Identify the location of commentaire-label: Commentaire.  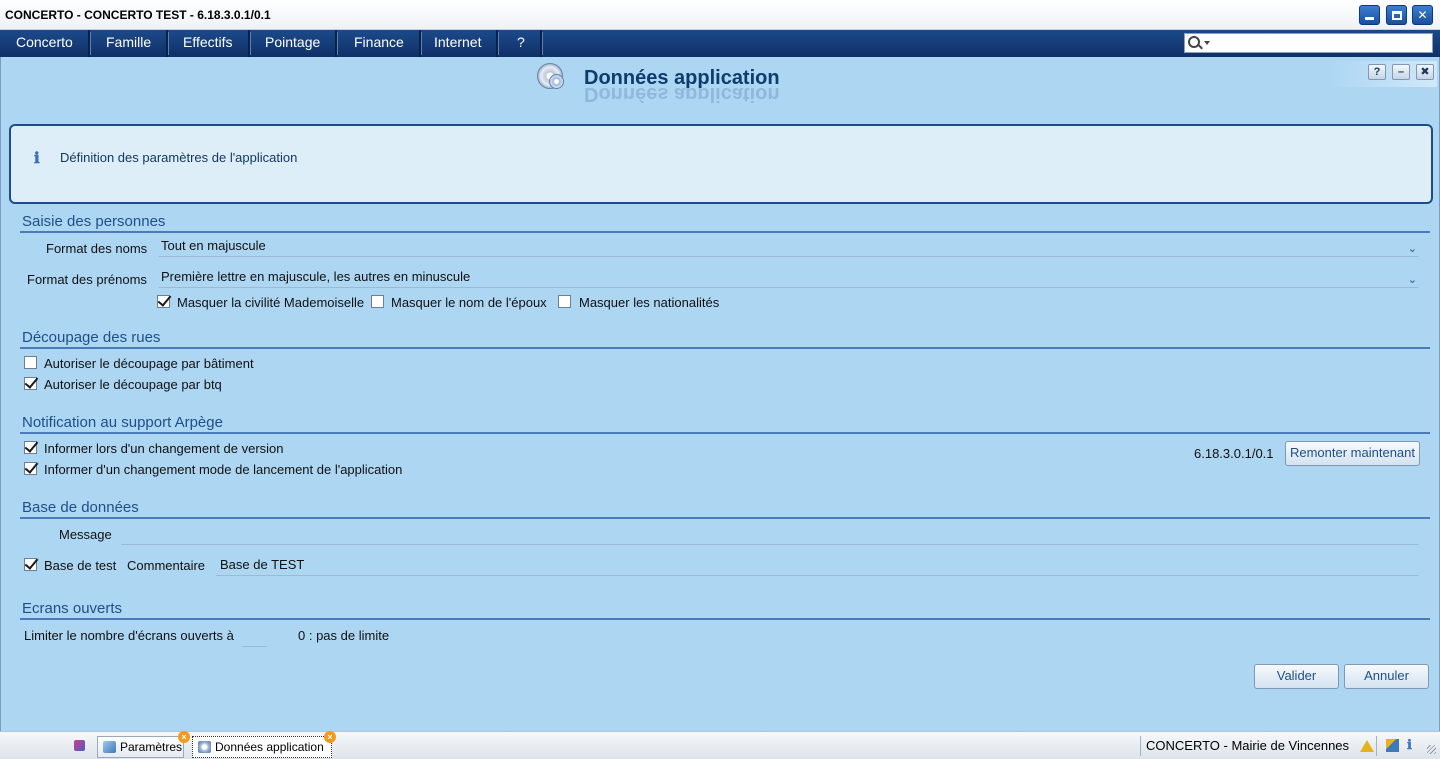
(166, 565).